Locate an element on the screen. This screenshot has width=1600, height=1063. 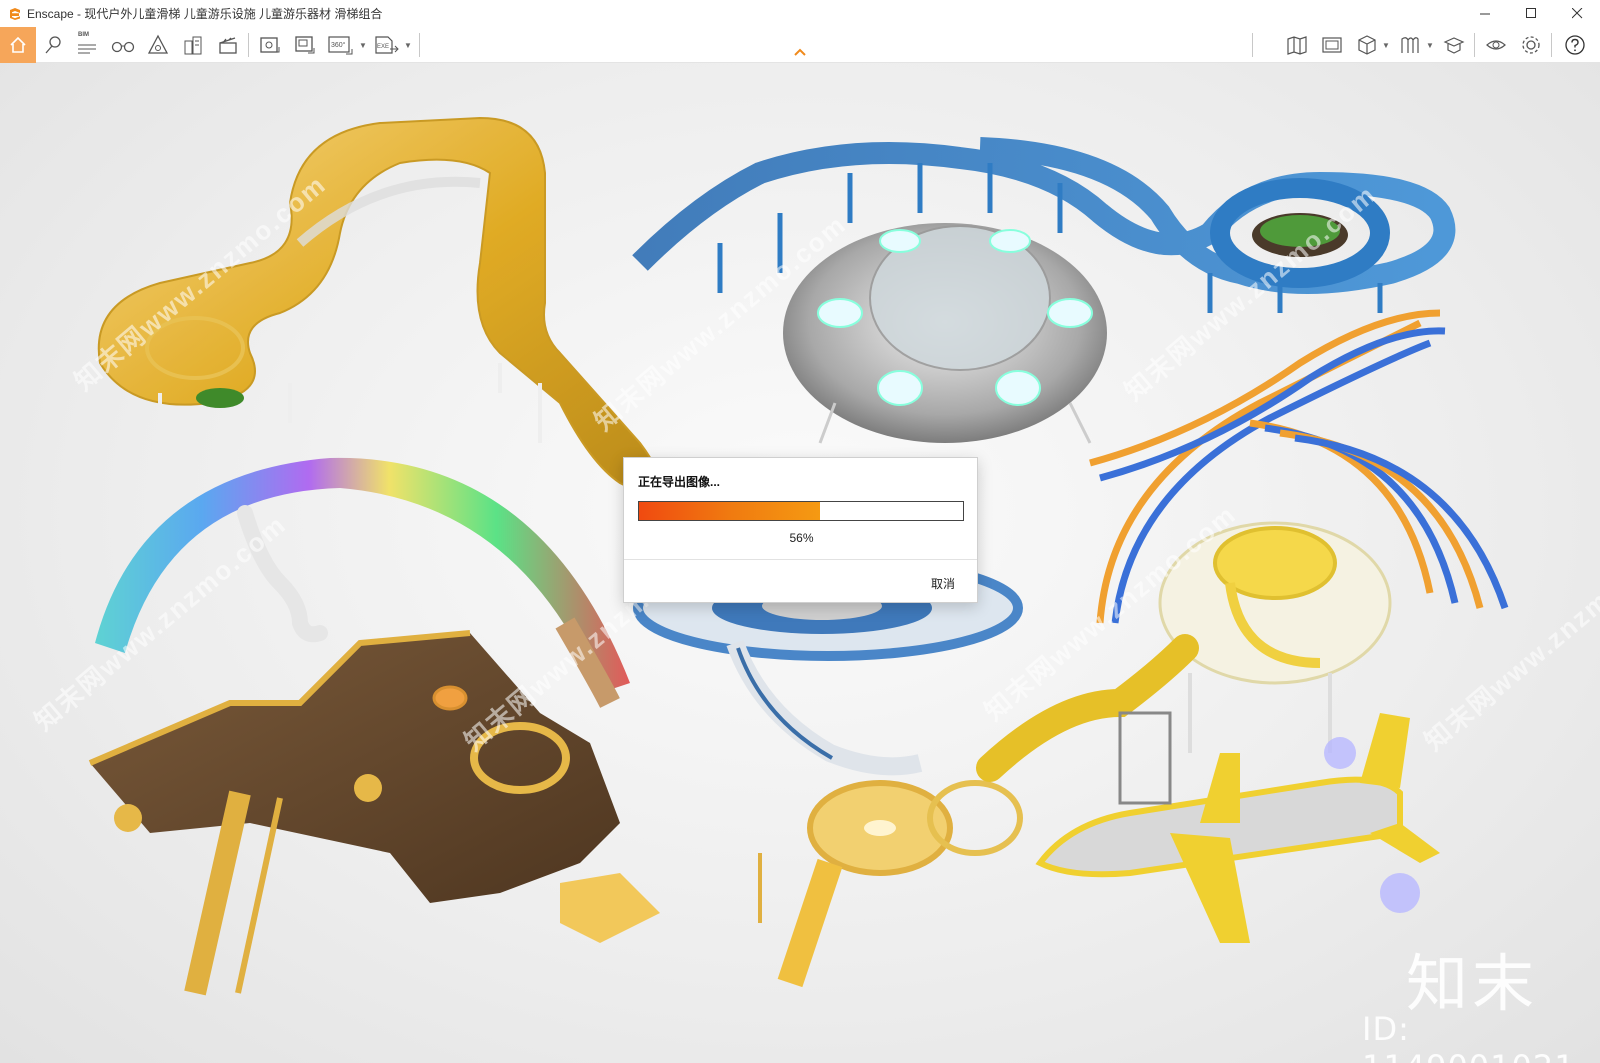
panorama-360-button: 360° is located at coordinates (342, 45).